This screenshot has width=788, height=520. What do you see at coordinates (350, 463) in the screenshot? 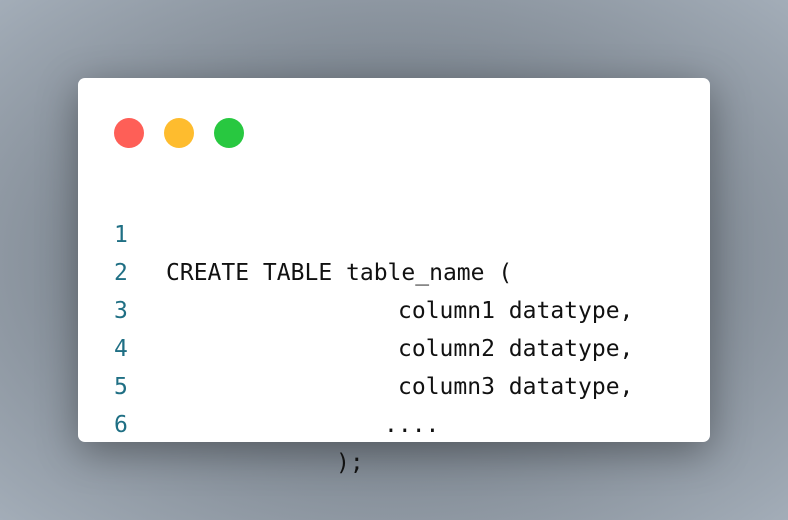
I see `code-text: );` at bounding box center [350, 463].